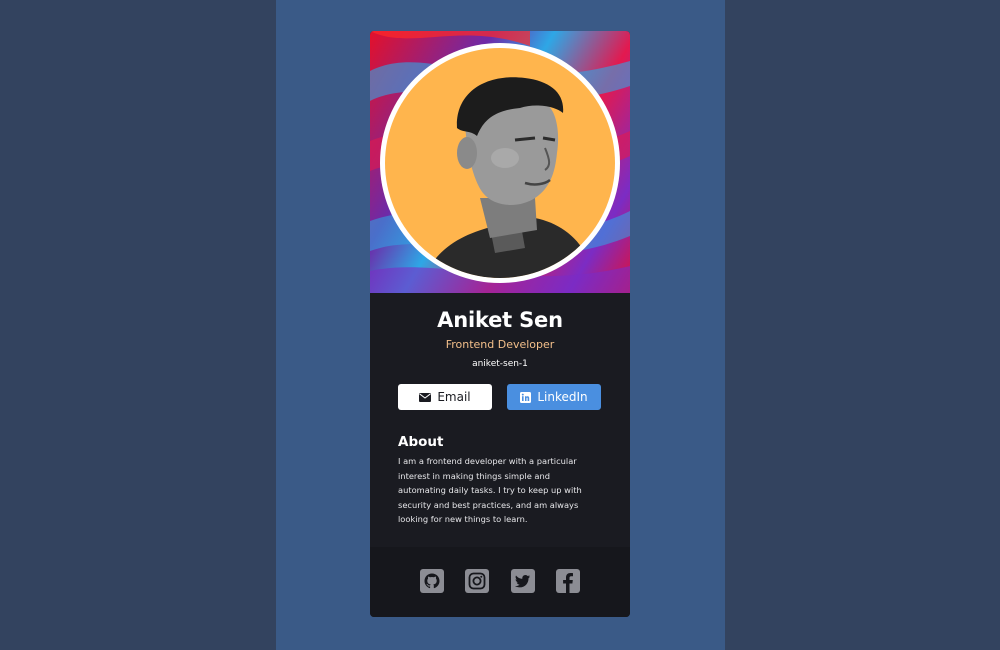 The width and height of the screenshot is (1000, 650). What do you see at coordinates (454, 397) in the screenshot?
I see `email-button-label: Email` at bounding box center [454, 397].